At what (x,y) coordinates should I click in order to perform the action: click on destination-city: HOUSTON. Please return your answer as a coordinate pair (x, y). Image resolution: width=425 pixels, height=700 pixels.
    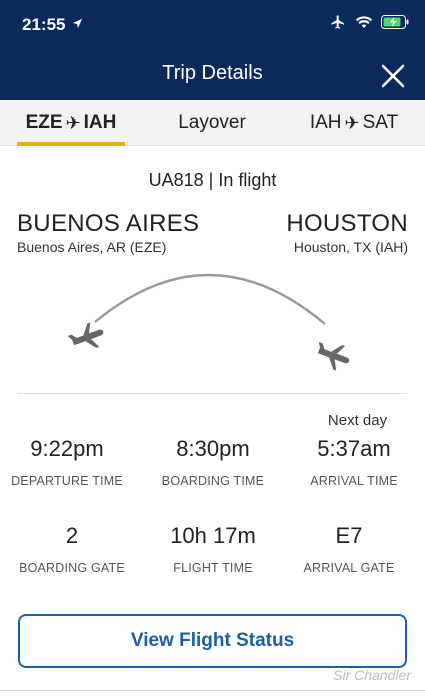
    Looking at the image, I should click on (347, 223).